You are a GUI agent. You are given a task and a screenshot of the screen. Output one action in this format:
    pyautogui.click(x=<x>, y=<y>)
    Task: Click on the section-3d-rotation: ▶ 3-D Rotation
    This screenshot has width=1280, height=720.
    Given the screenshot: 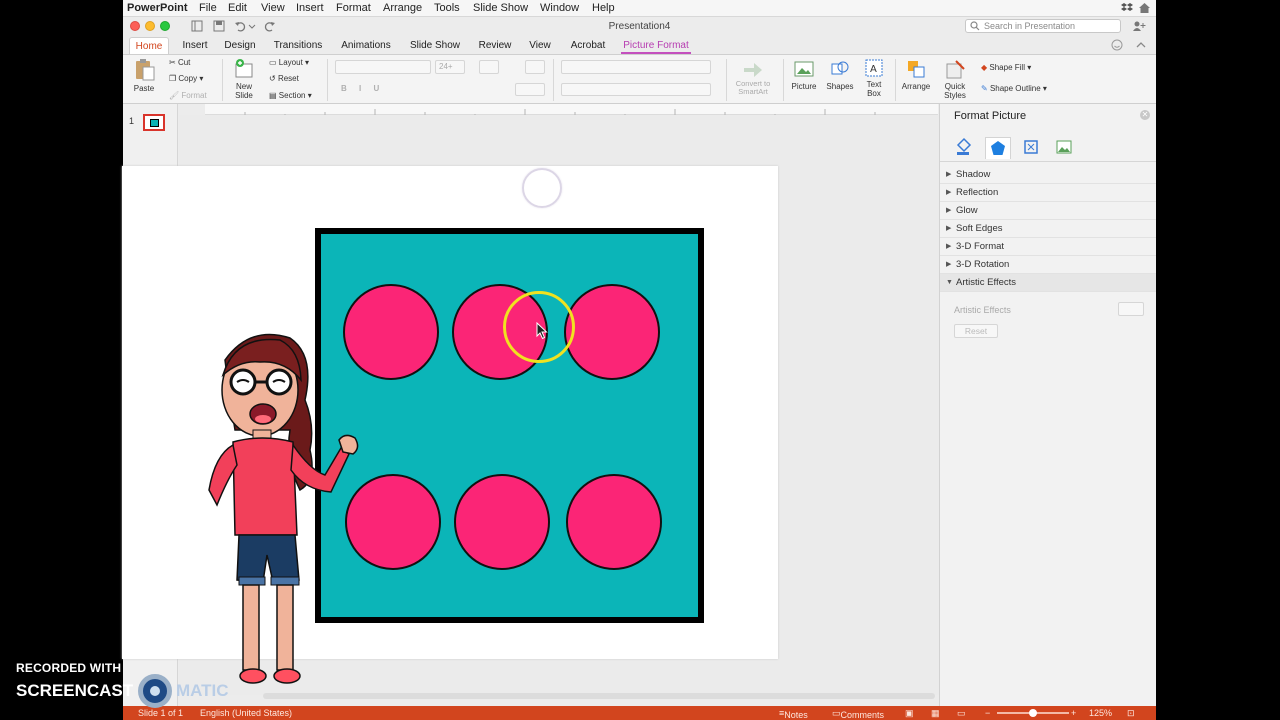 What is the action you would take?
    pyautogui.click(x=1048, y=265)
    